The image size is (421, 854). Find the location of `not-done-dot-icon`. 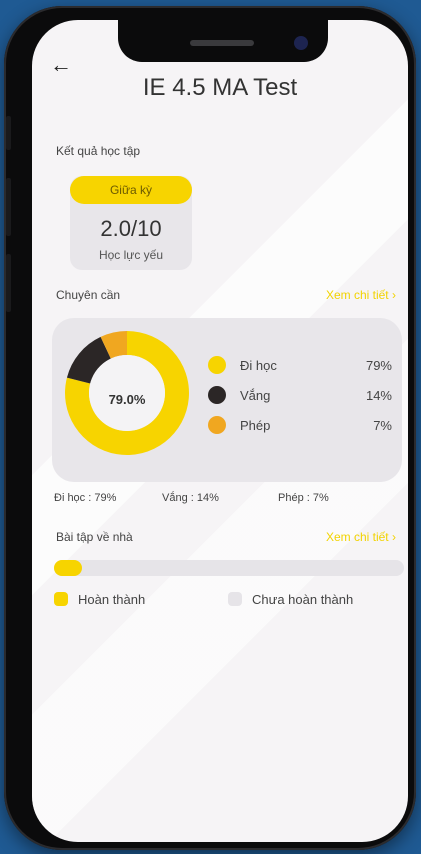

not-done-dot-icon is located at coordinates (235, 599).